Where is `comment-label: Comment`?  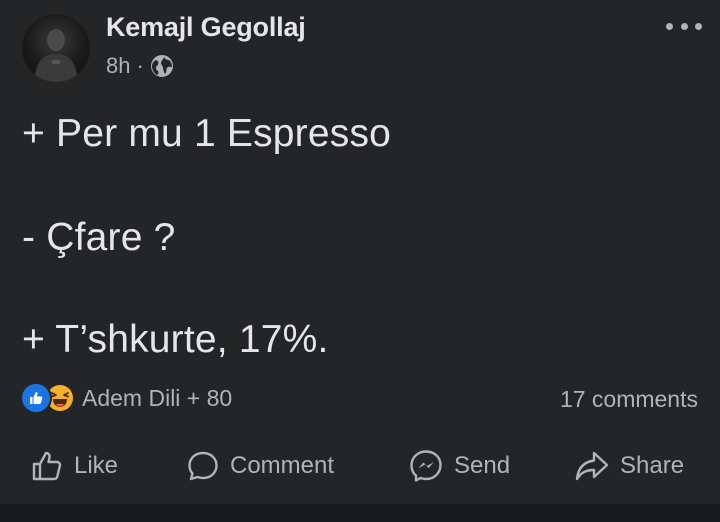 comment-label: Comment is located at coordinates (282, 465).